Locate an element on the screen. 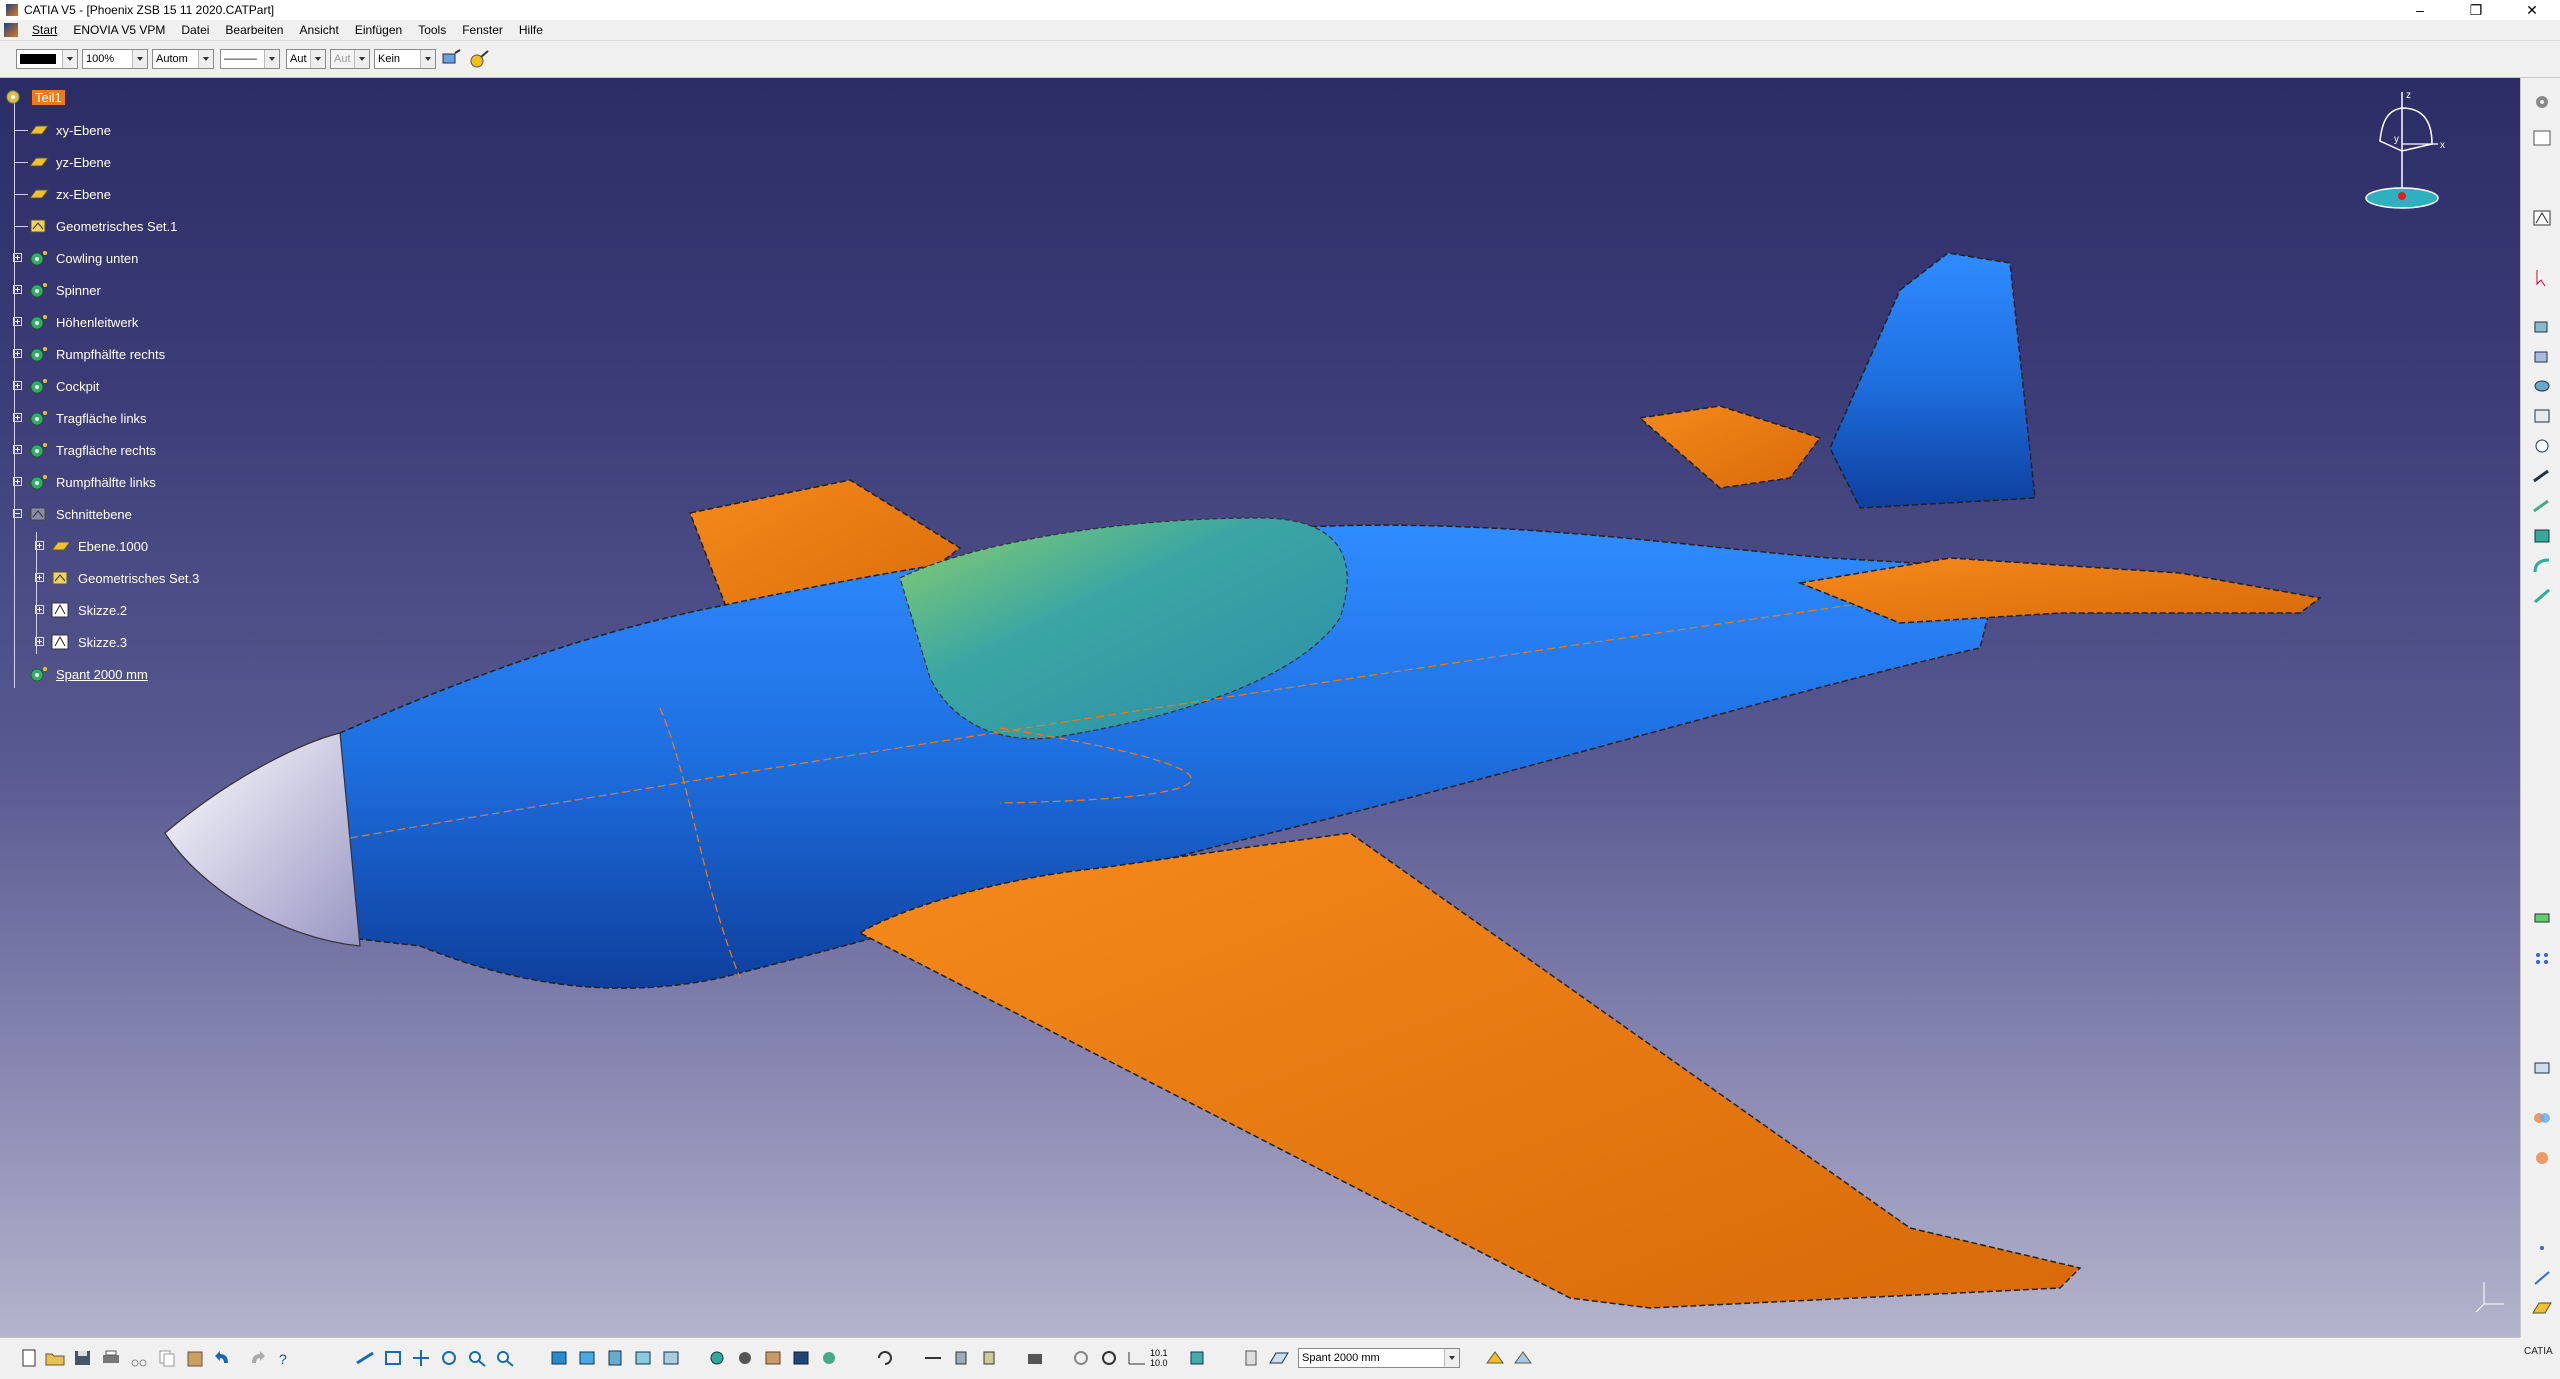 The image size is (2560, 1379). measure-icon is located at coordinates (2542, 1068).